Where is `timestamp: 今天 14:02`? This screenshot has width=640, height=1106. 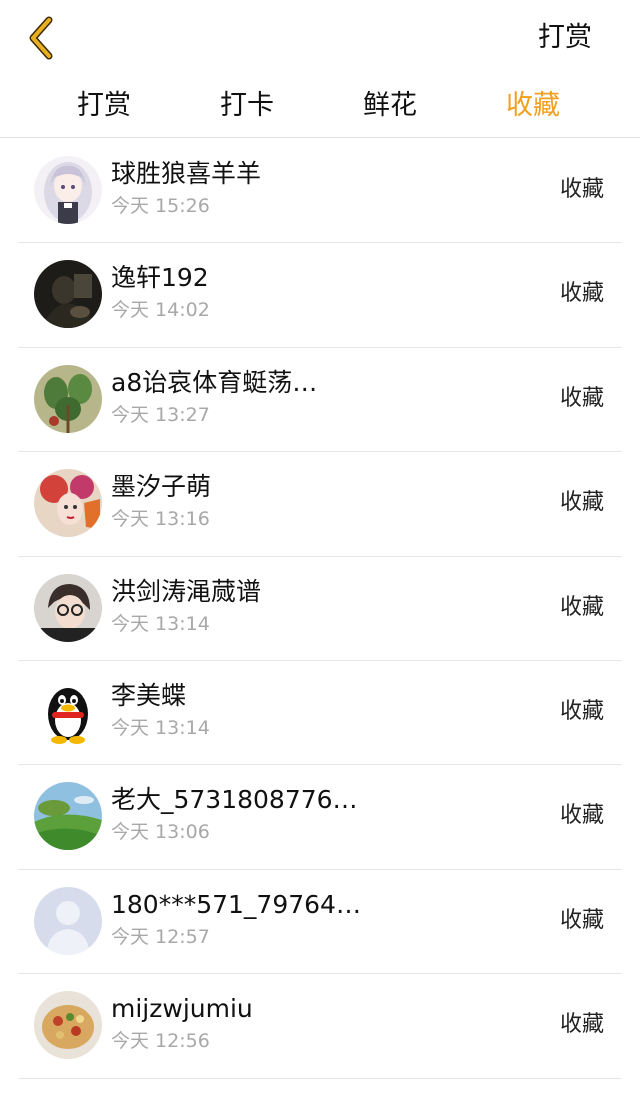 timestamp: 今天 14:02 is located at coordinates (160, 310).